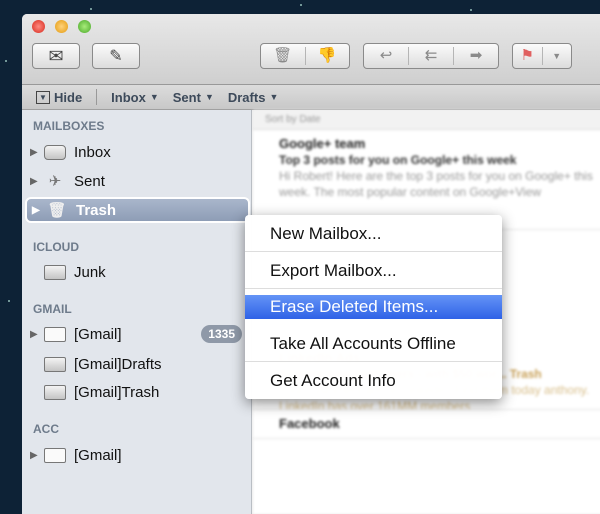 This screenshot has width=600, height=514. What do you see at coordinates (135, 97) in the screenshot?
I see `favorite-inbox: Inbox ▼` at bounding box center [135, 97].